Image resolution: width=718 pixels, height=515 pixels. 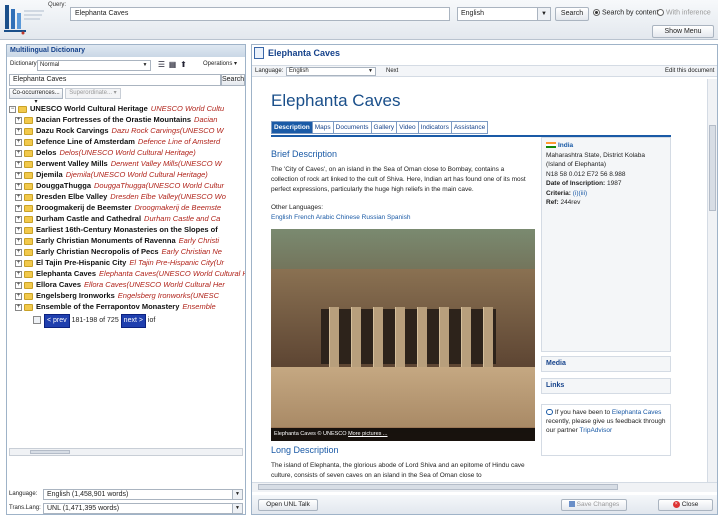 What do you see at coordinates (407, 127) in the screenshot?
I see `tab-video: Video` at bounding box center [407, 127].